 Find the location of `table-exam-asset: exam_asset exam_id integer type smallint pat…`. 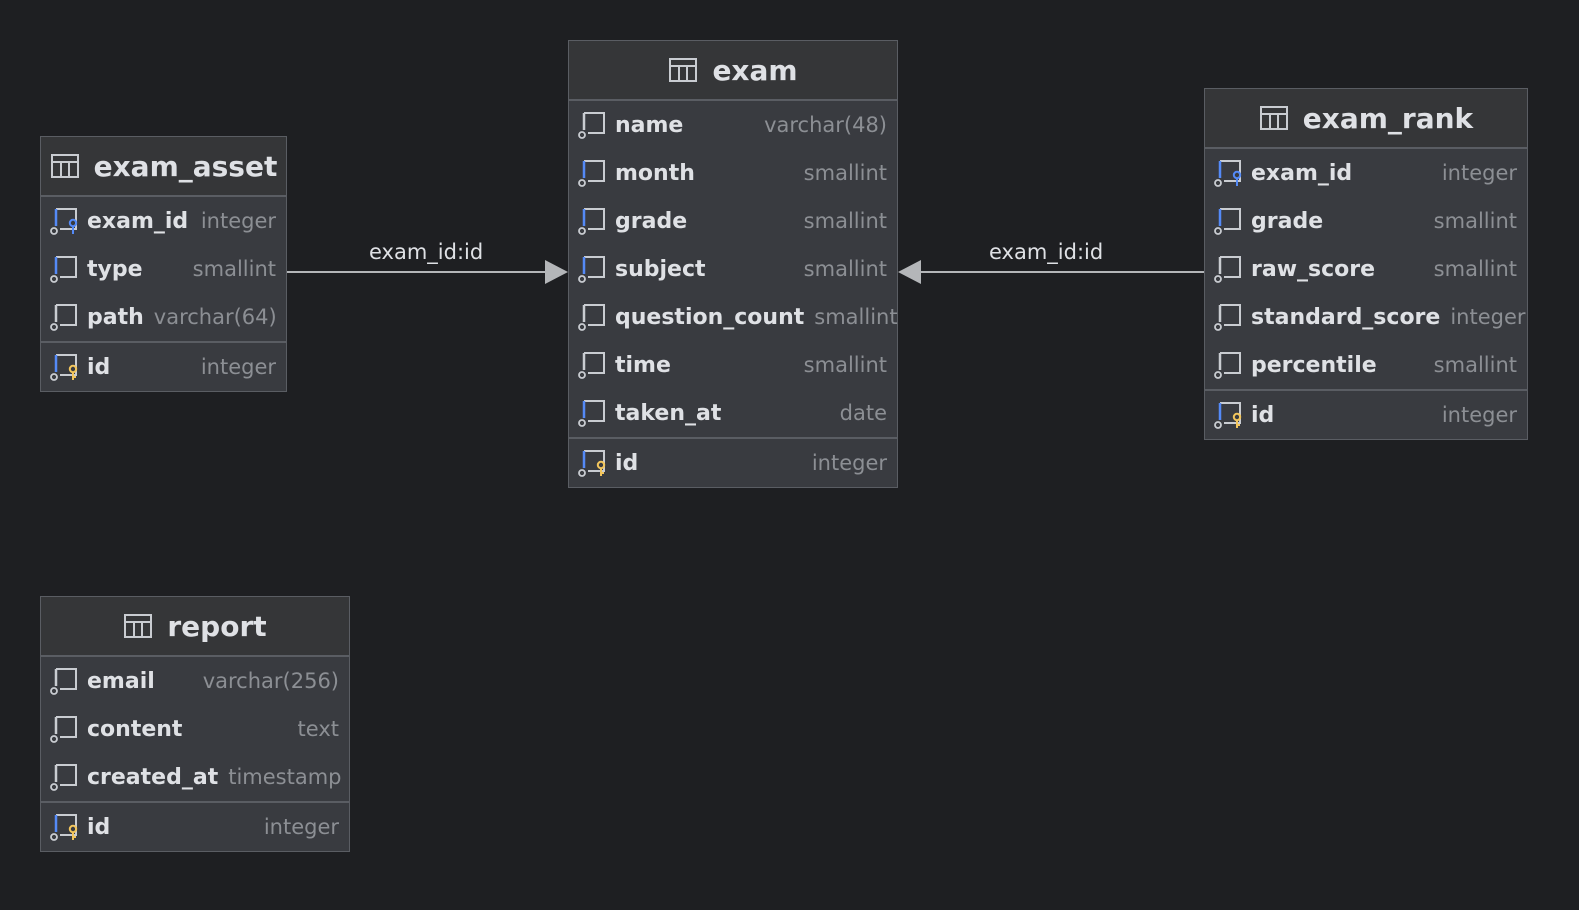

table-exam-asset: exam_asset exam_id integer type smallint pat… is located at coordinates (163, 264).